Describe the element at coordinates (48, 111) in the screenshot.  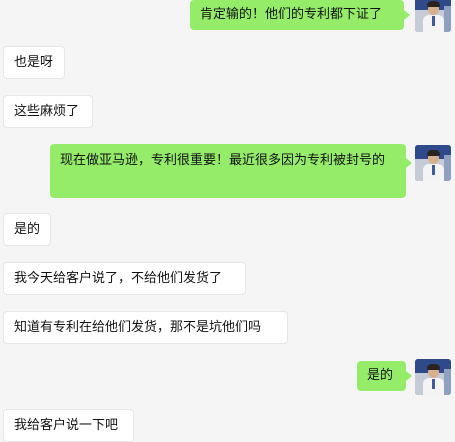
I see `message-bubble: 这些麻烦了` at that location.